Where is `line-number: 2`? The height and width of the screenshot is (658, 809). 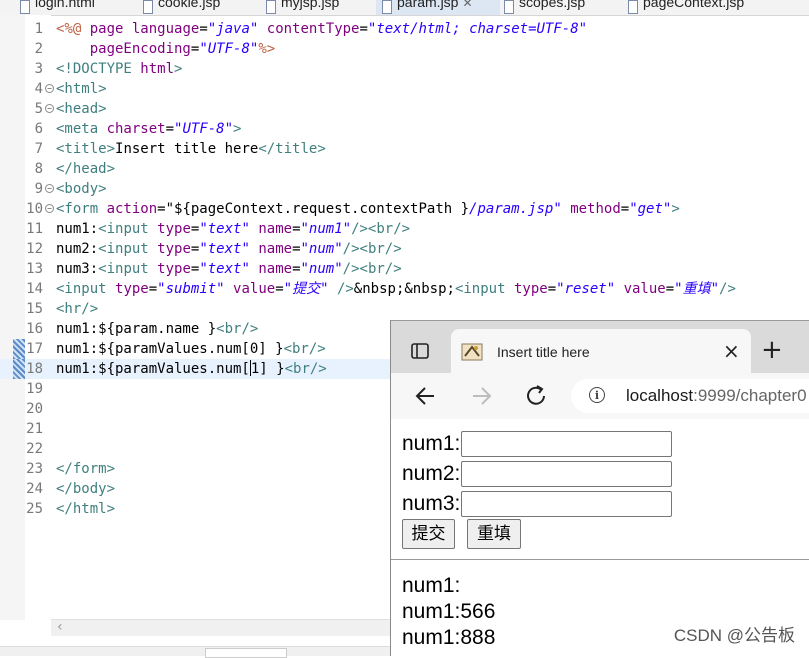 line-number: 2 is located at coordinates (38, 49).